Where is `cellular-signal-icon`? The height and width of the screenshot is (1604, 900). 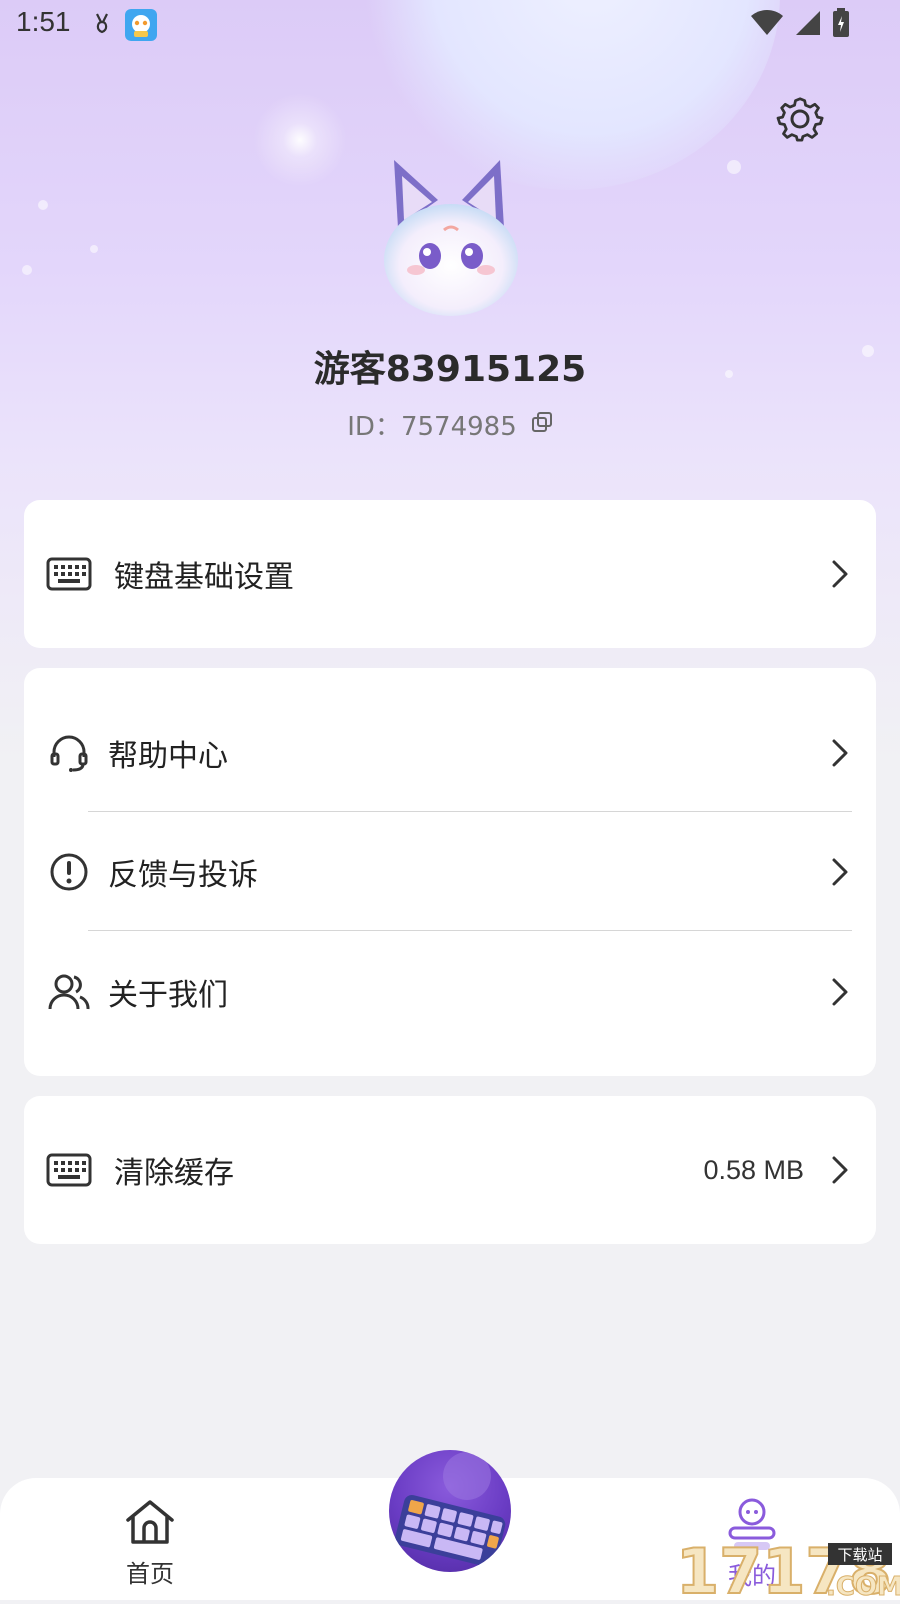
cellular-signal-icon is located at coordinates (808, 25).